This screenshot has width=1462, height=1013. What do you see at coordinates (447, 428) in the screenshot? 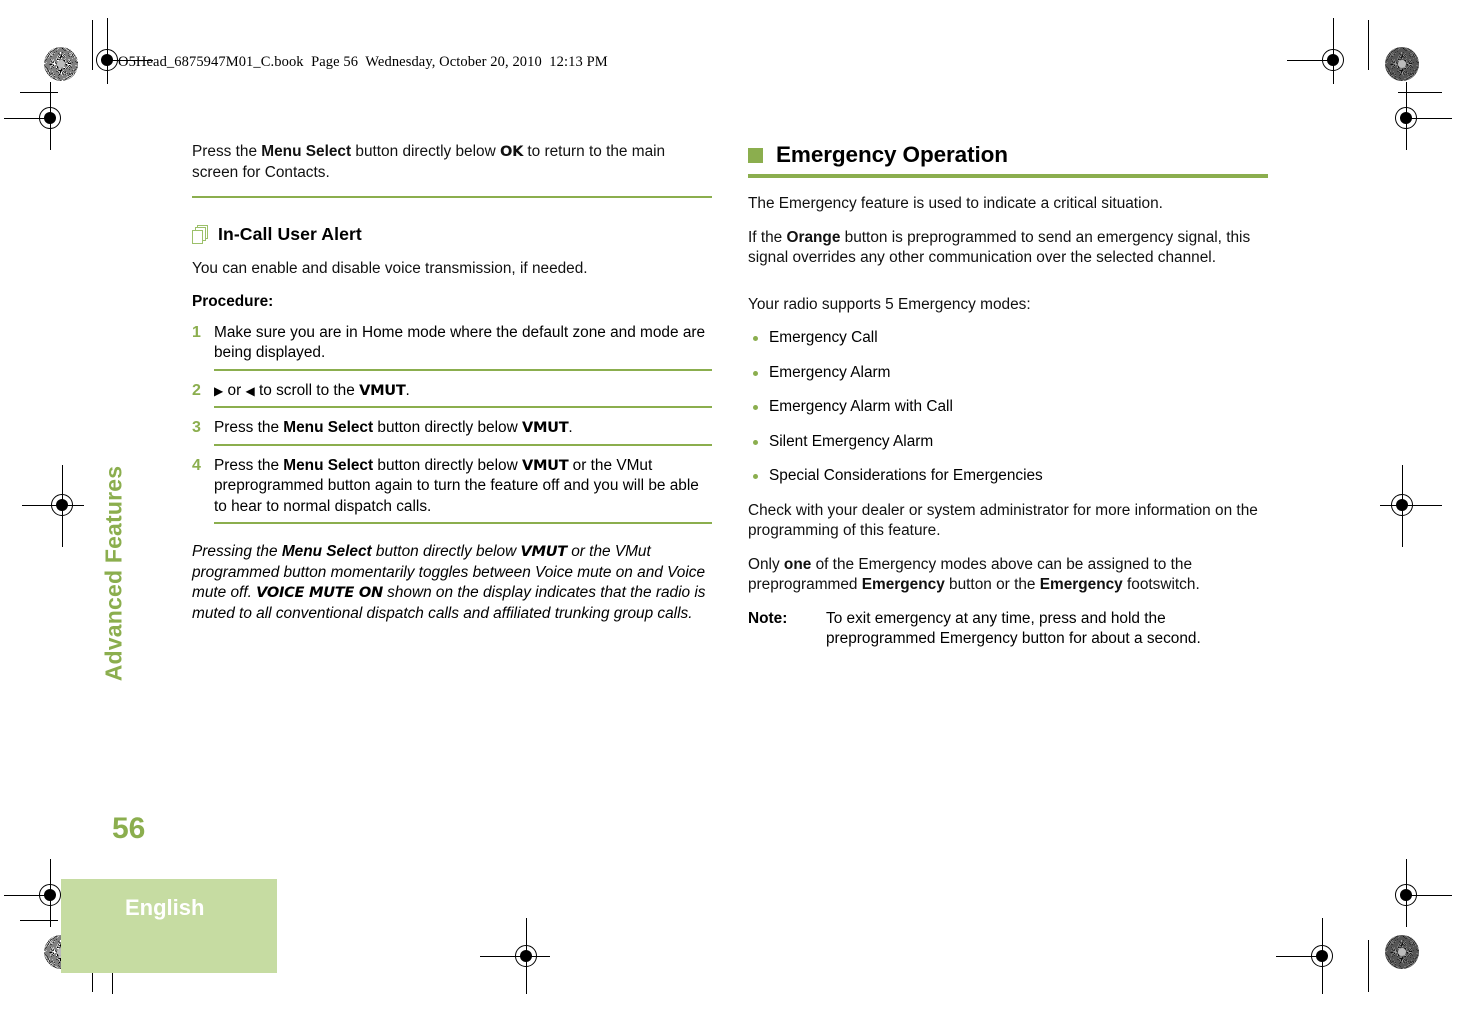
I see `step3-part2: button directly below` at bounding box center [447, 428].